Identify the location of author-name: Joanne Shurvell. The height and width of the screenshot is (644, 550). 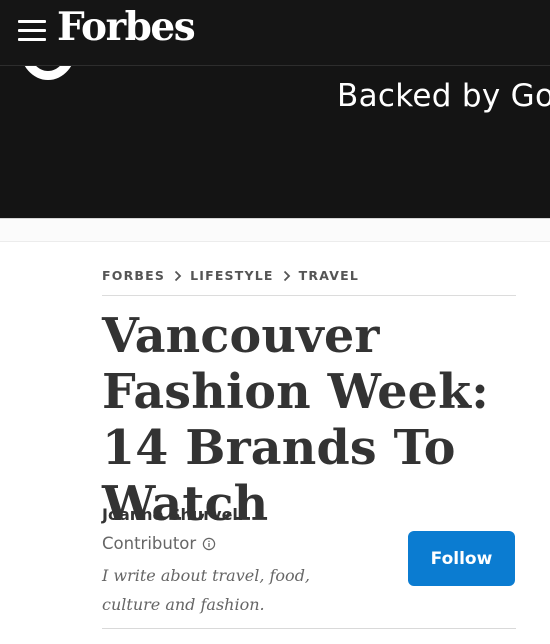
(172, 514).